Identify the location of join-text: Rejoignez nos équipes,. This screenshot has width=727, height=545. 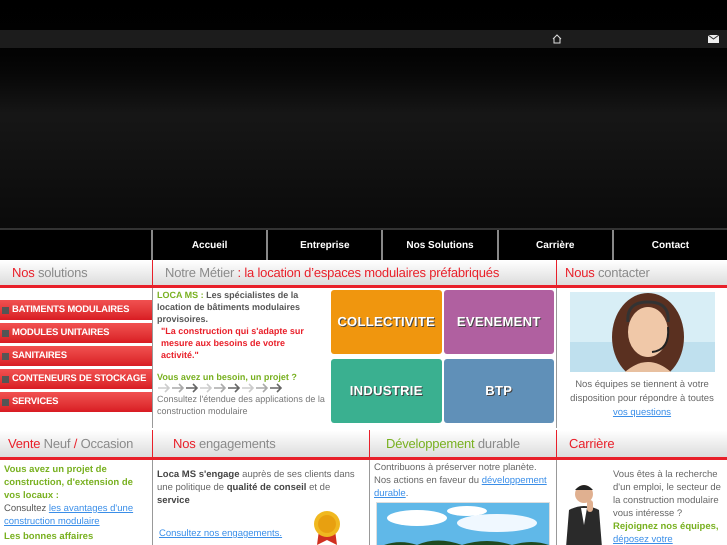
(666, 526).